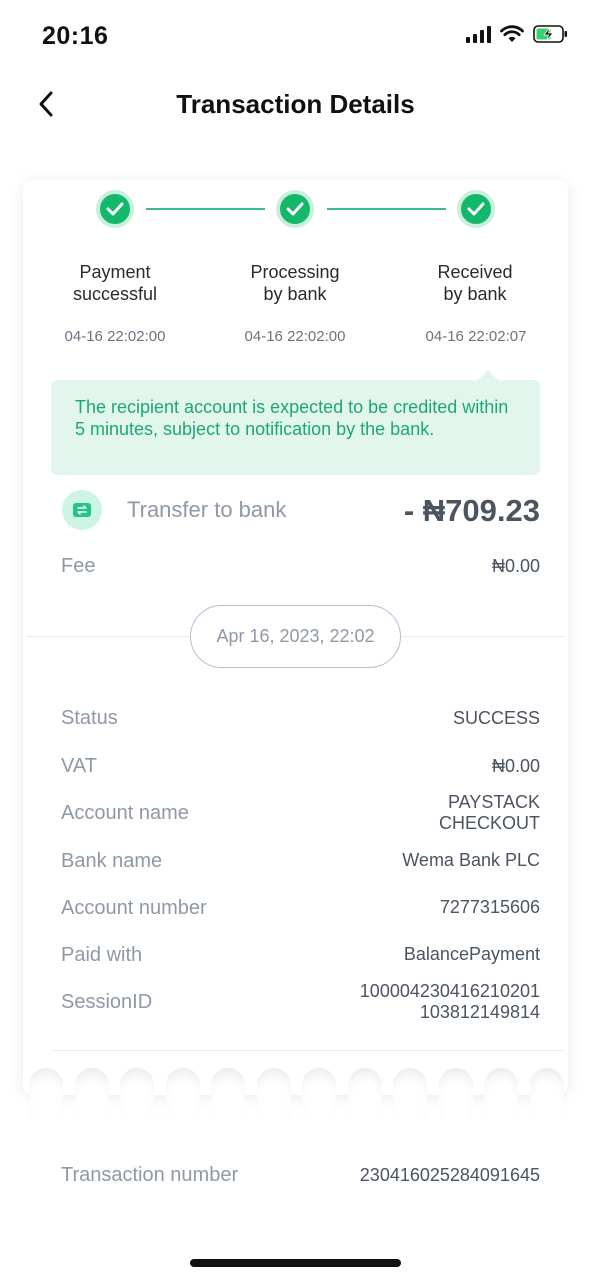 The height and width of the screenshot is (1280, 591). I want to click on cellular-signal-icon, so click(478, 34).